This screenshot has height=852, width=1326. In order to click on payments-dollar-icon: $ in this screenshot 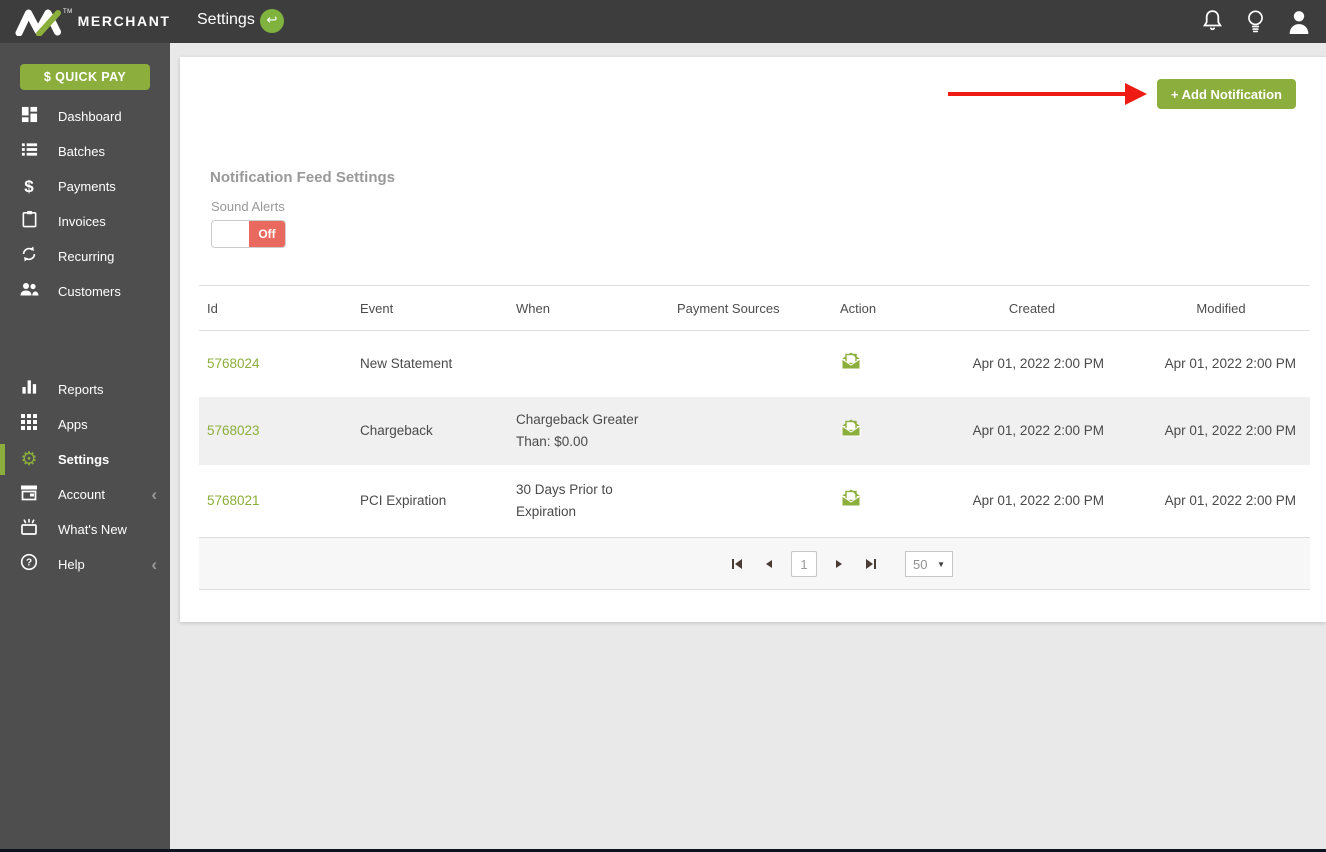, I will do `click(29, 186)`.